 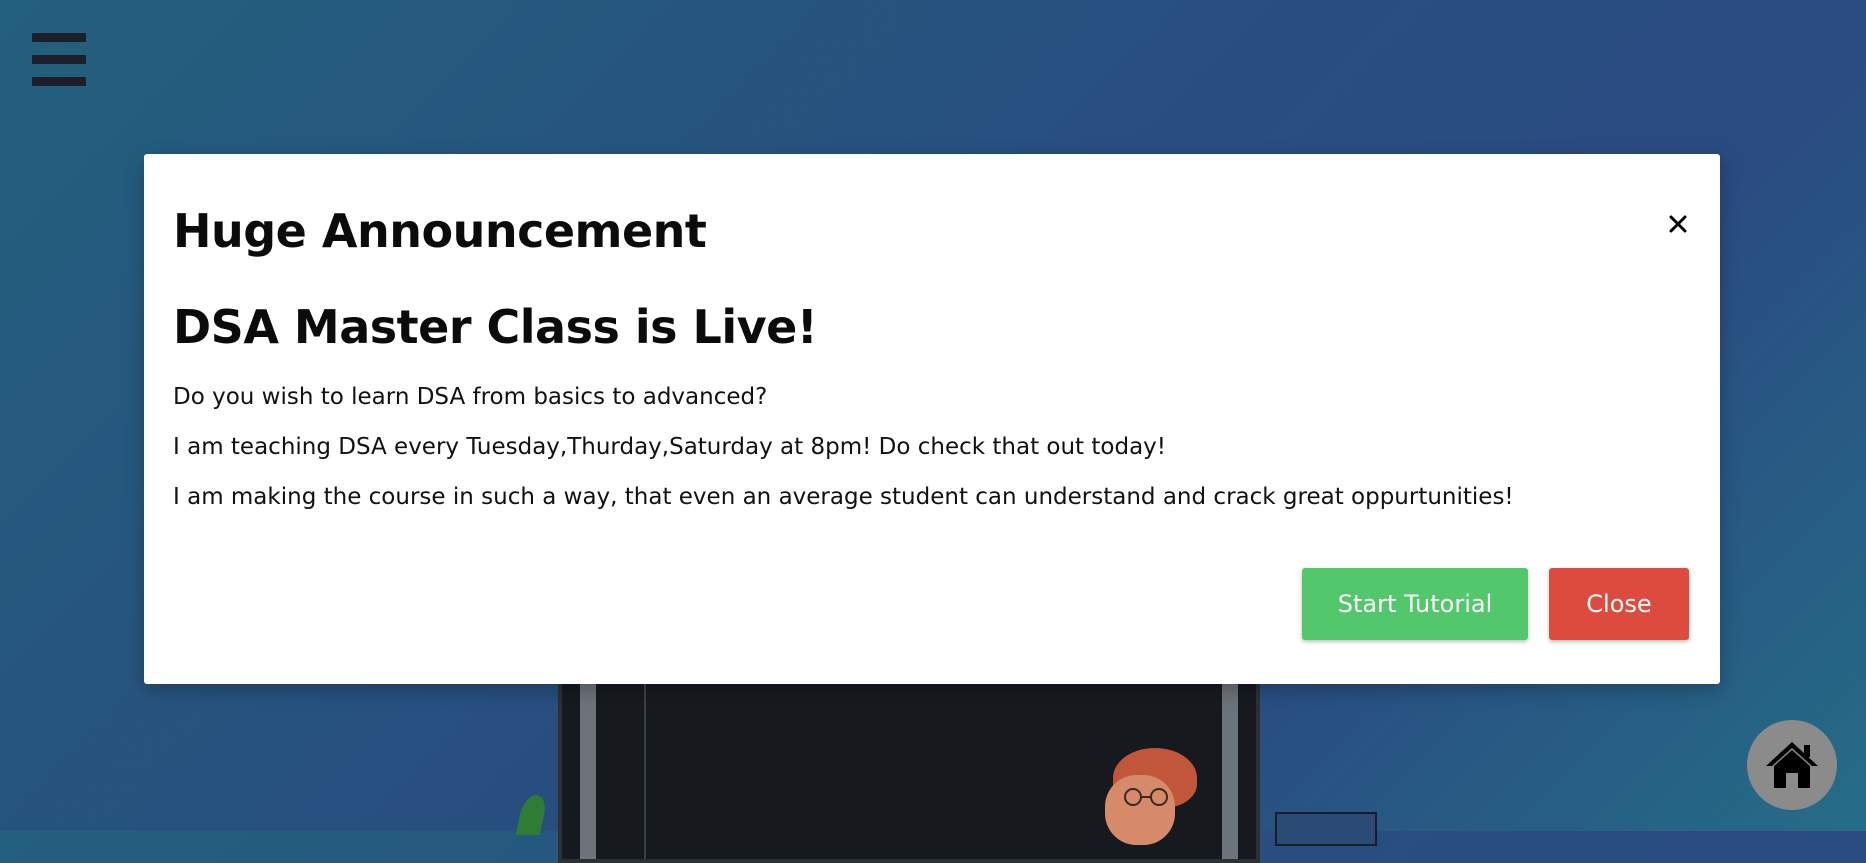 What do you see at coordinates (645, 759) in the screenshot?
I see `board-divider` at bounding box center [645, 759].